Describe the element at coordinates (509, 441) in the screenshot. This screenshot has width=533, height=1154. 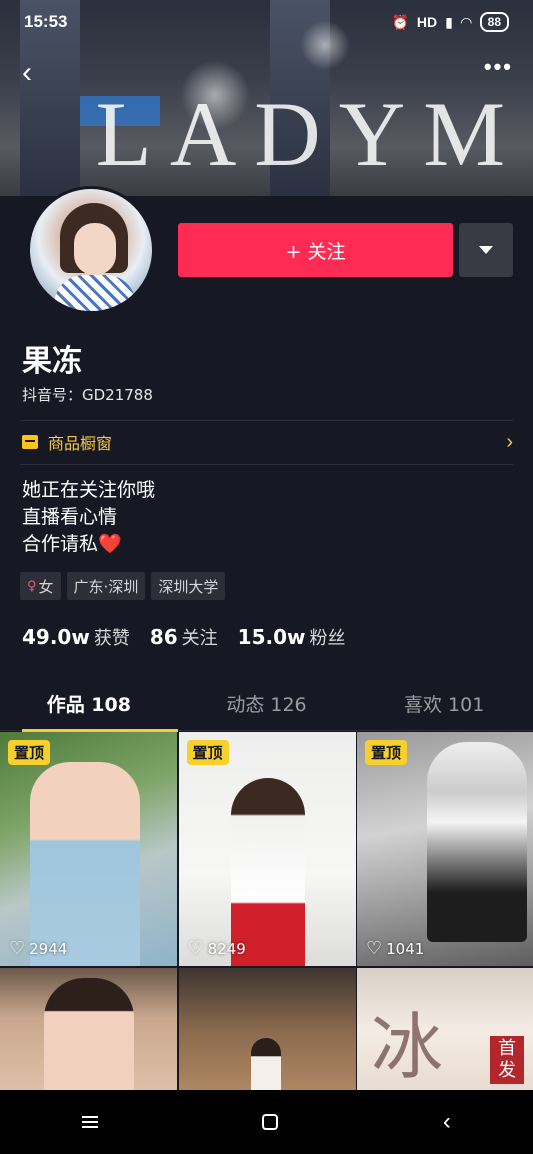
I see `chevron-right-icon: ›` at that location.